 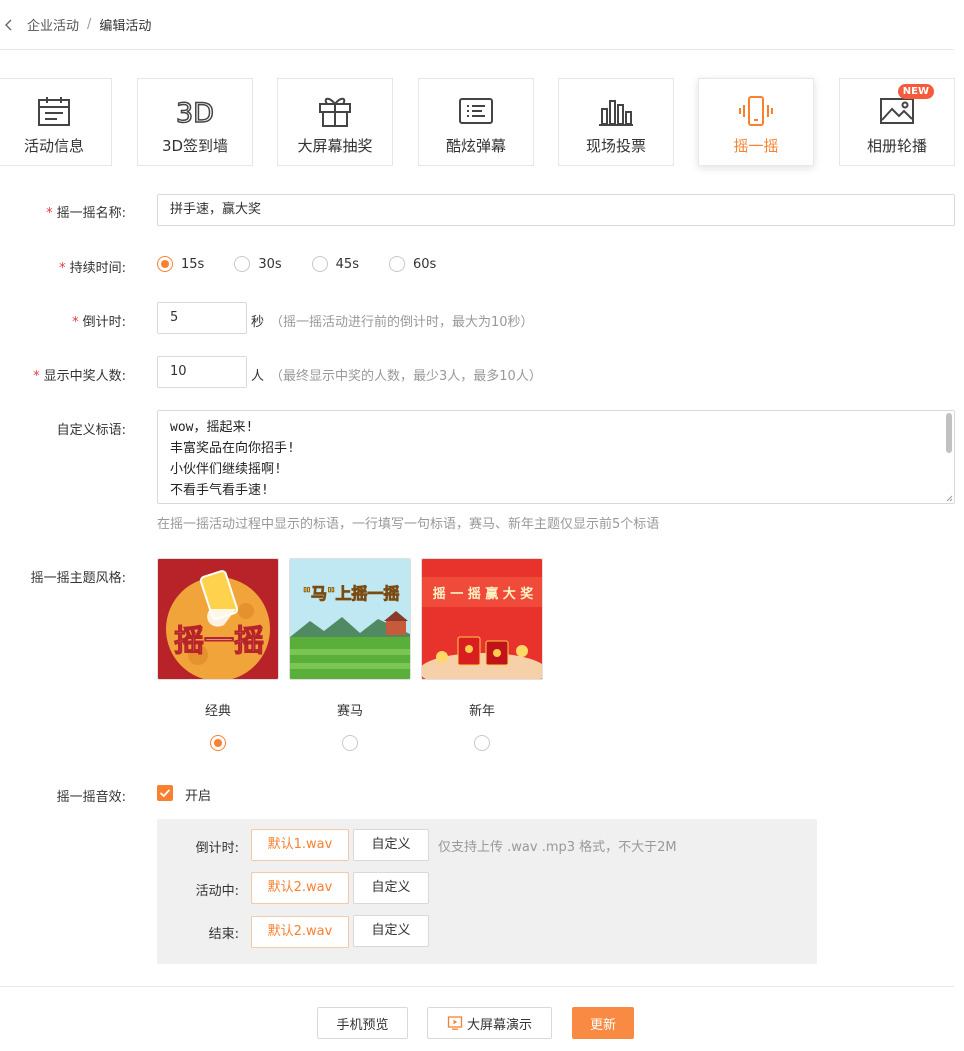 I want to click on slogan-line: 丰富奖品在向你招手!, so click(x=232, y=448).